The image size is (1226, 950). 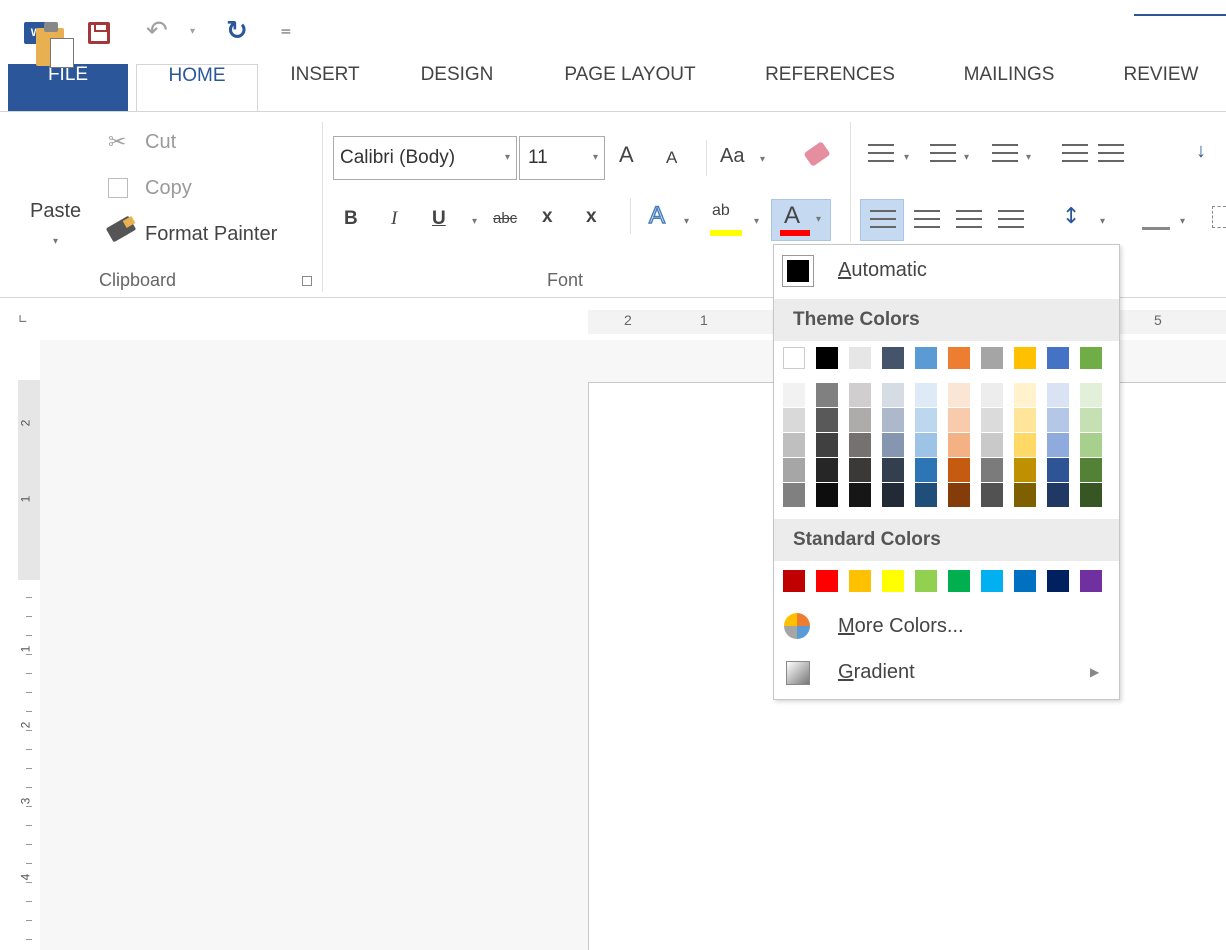 I want to click on undo-icon: ↶, so click(x=157, y=31).